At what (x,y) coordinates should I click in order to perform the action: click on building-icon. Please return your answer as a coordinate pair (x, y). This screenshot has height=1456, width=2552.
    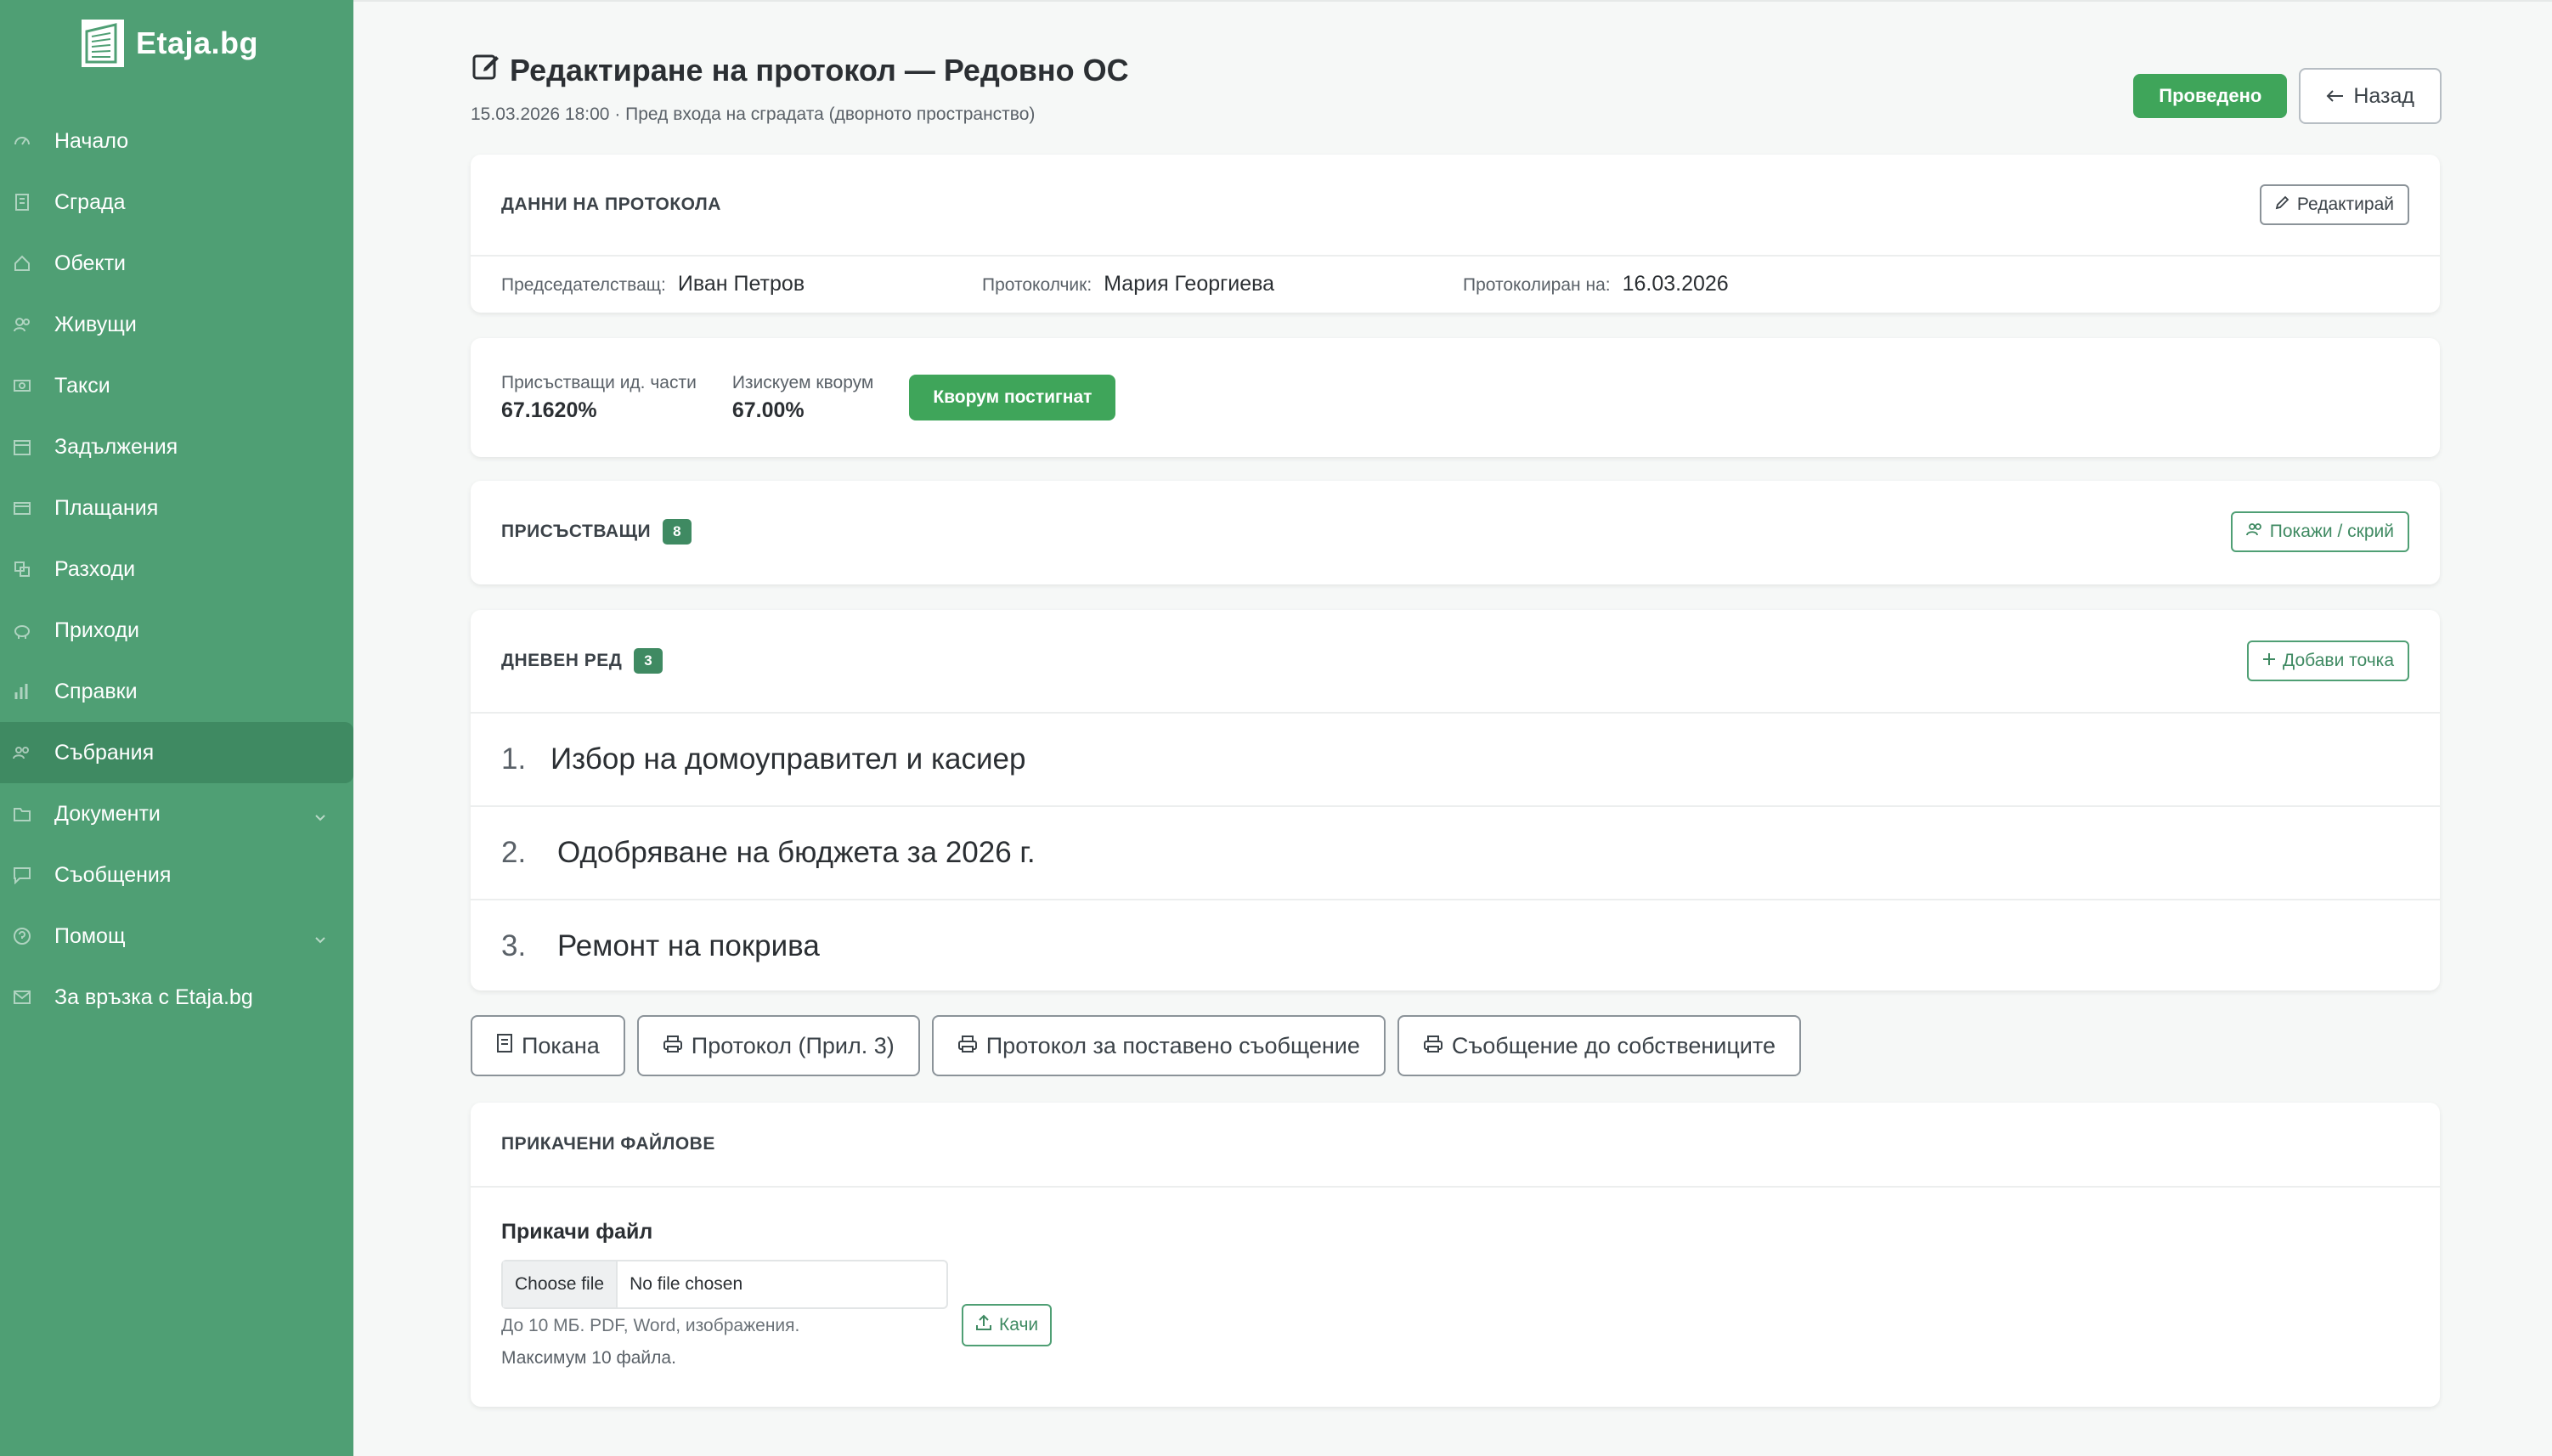
    Looking at the image, I should click on (22, 202).